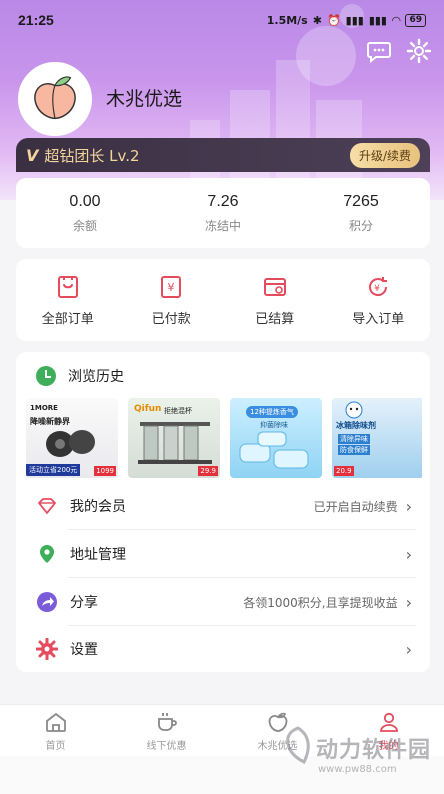 The image size is (444, 794). I want to click on stat-value: 7.26, so click(223, 201).